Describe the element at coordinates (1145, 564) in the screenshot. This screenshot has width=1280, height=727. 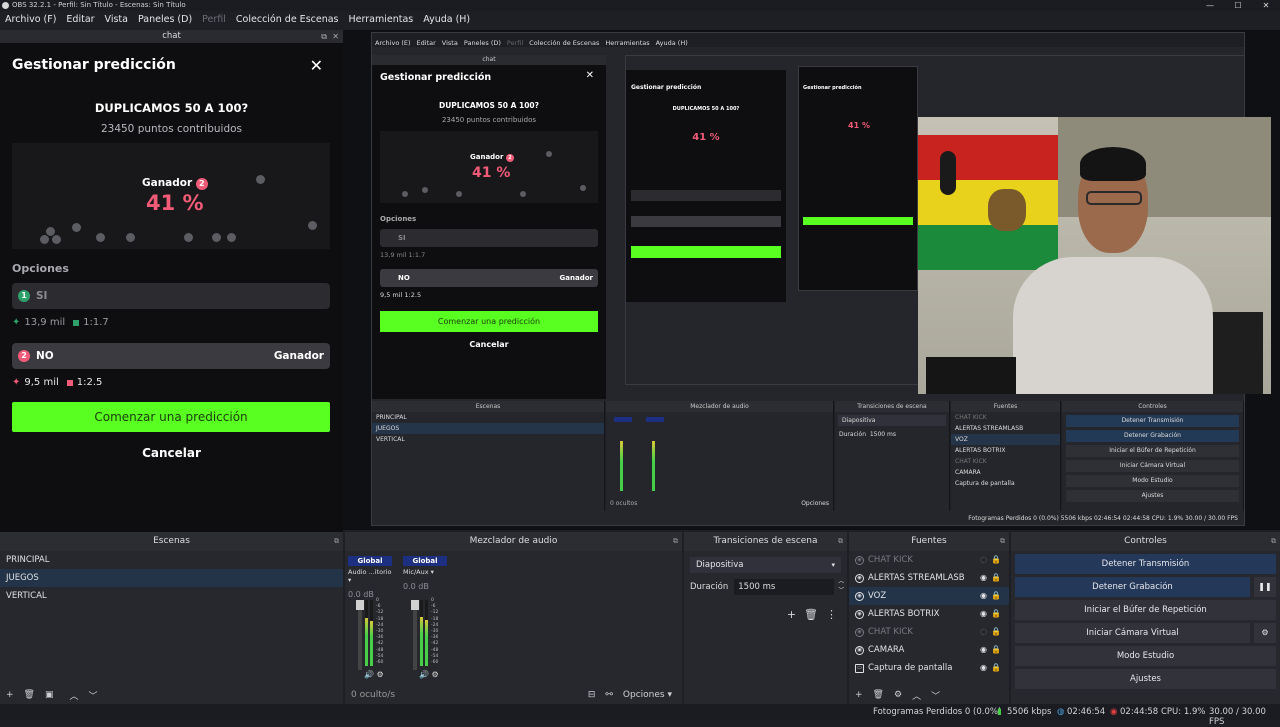
I see `stop-stream-button: Detener Transmisión` at that location.